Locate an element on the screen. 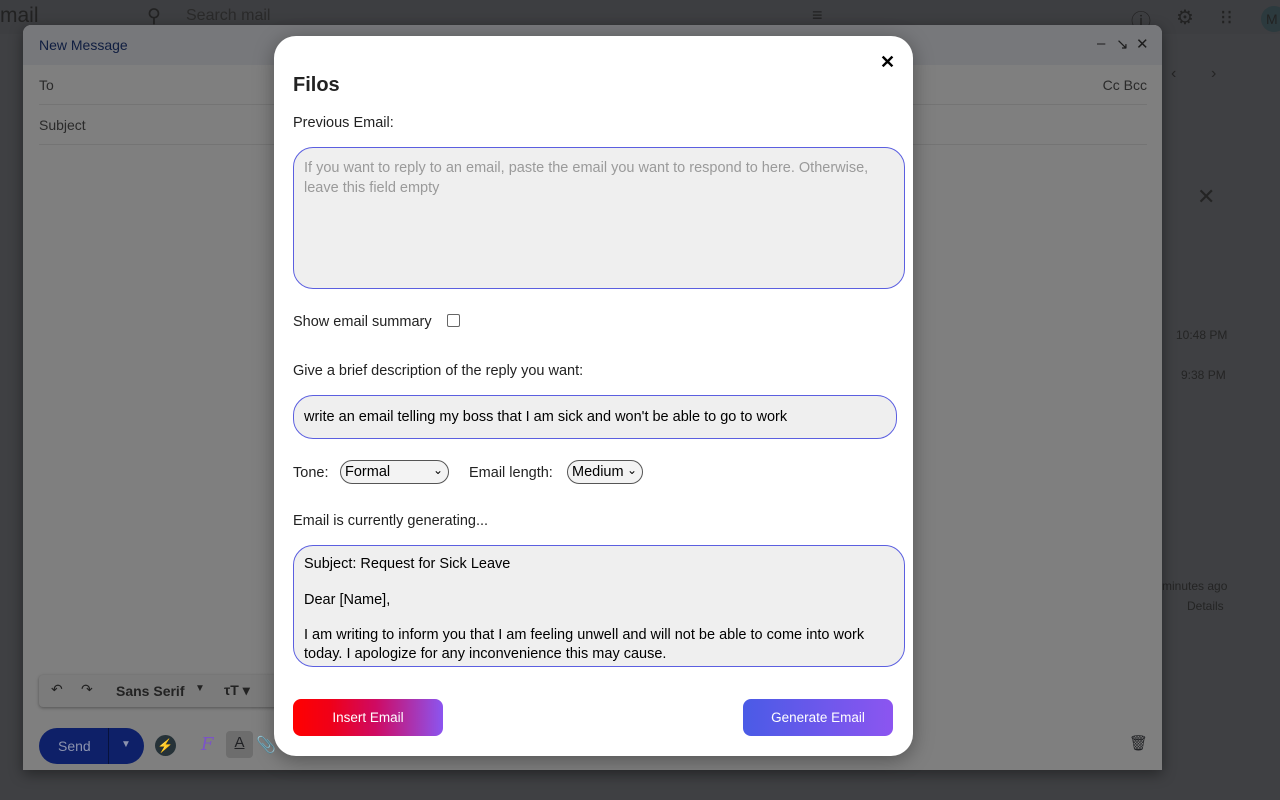 The image size is (1280, 800). previous-email-label: Previous Email: is located at coordinates (343, 123).